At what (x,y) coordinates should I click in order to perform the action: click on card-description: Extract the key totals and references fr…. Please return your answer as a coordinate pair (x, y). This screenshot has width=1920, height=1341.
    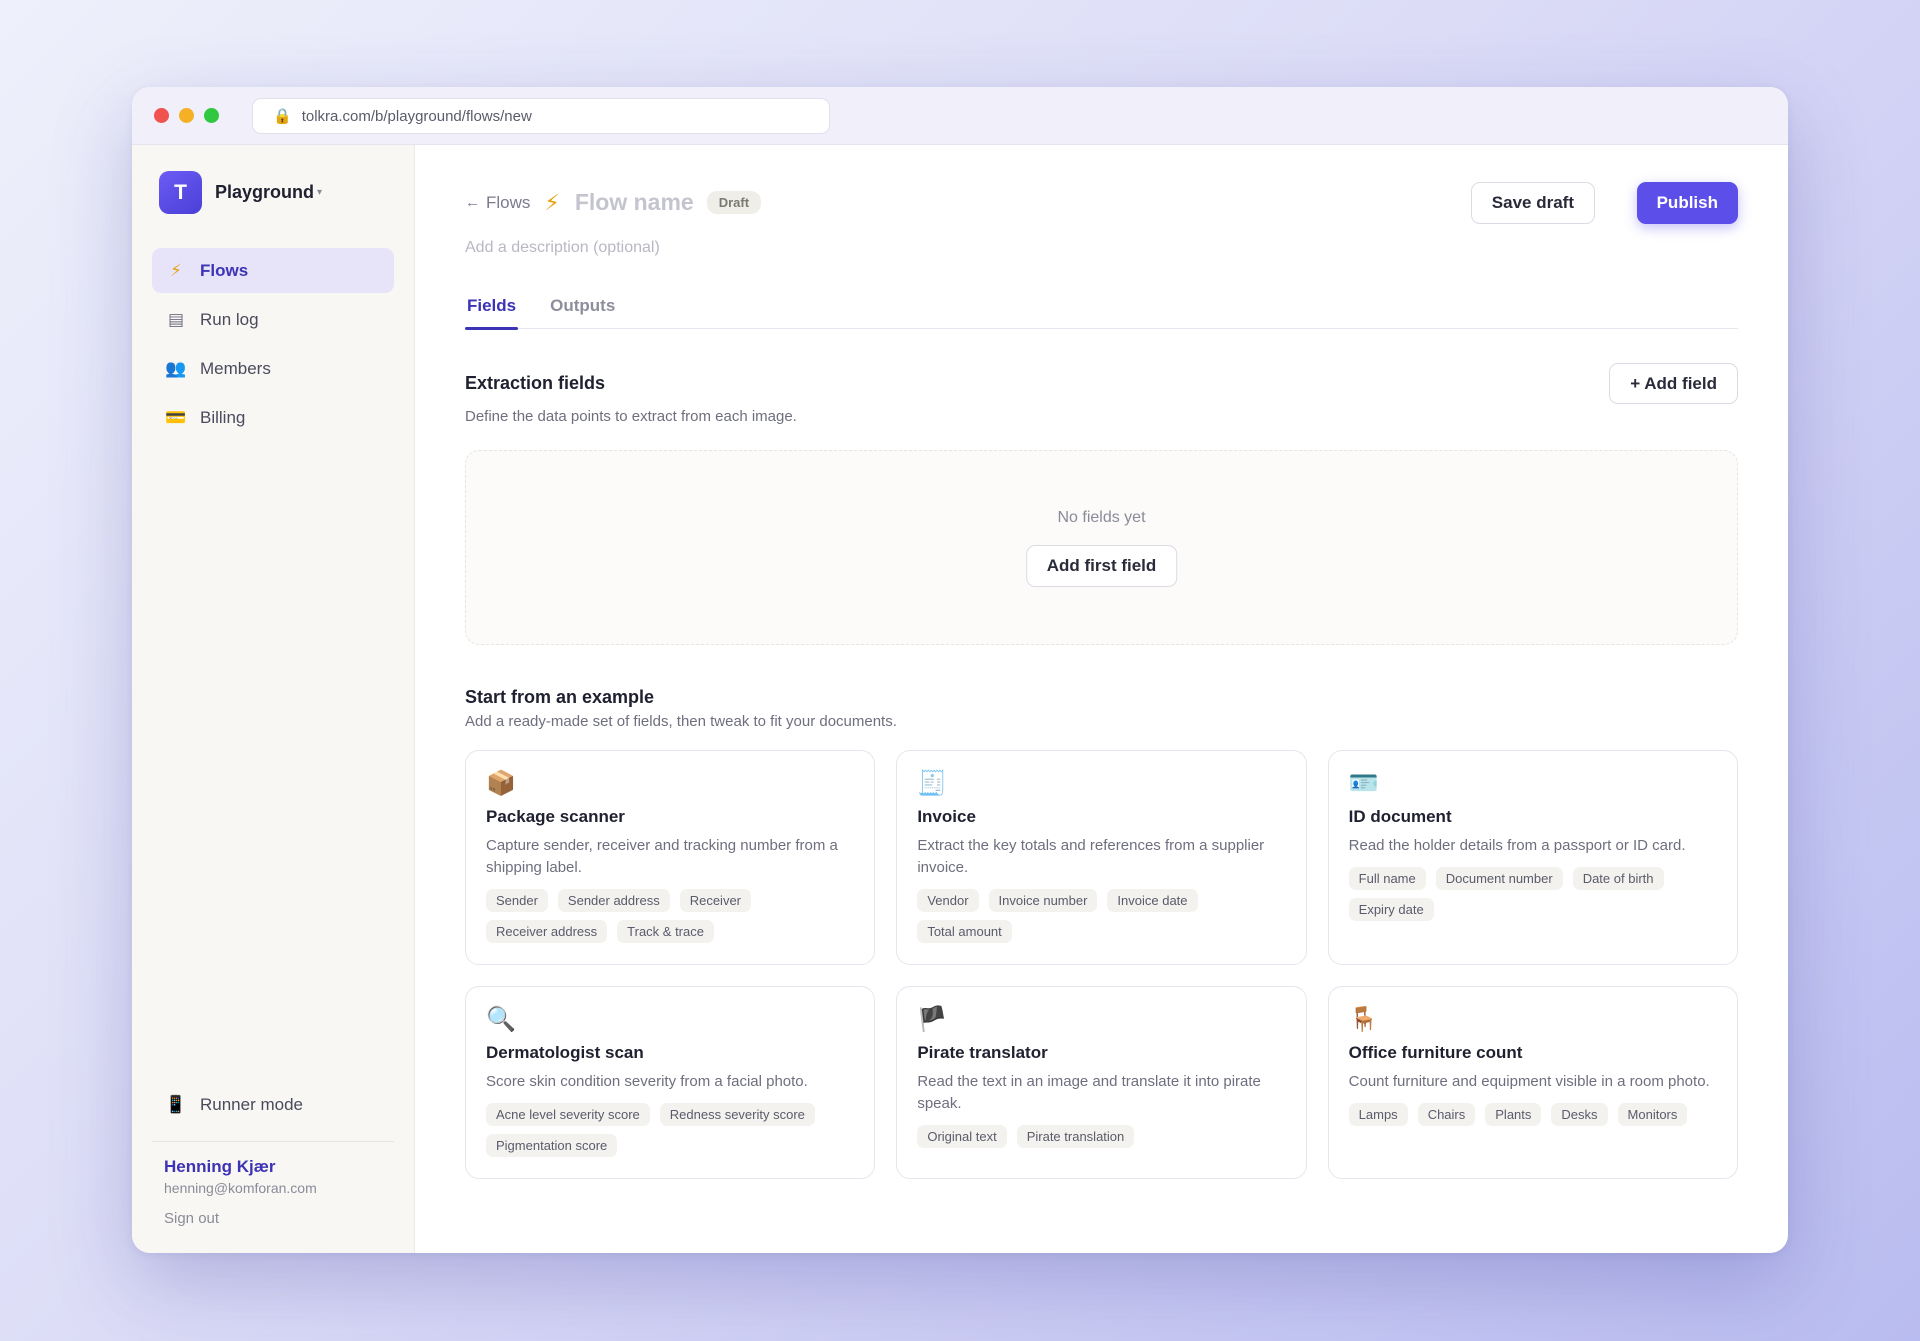
    Looking at the image, I should click on (1091, 856).